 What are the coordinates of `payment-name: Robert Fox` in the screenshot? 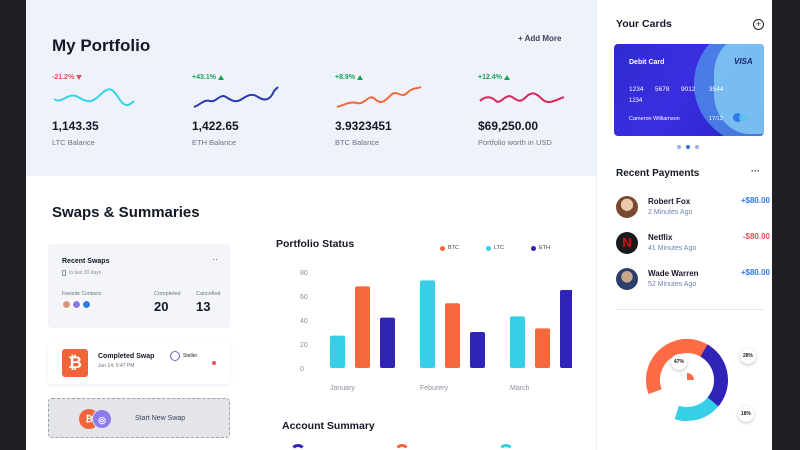 It's located at (669, 201).